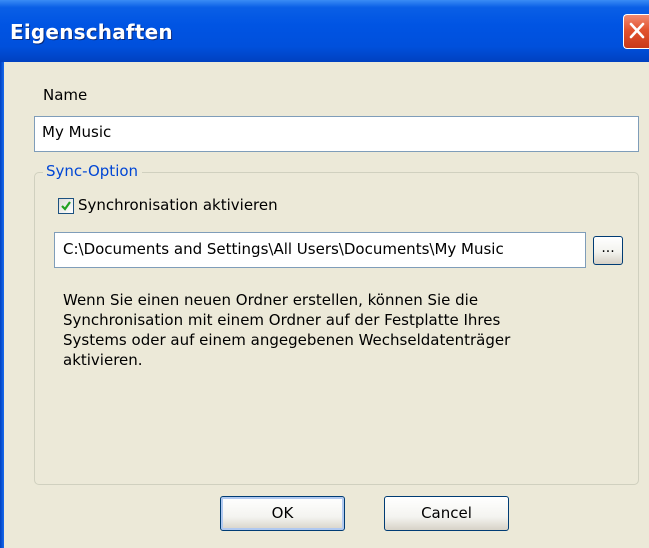  I want to click on sync-option-title: Sync-Option, so click(93, 171).